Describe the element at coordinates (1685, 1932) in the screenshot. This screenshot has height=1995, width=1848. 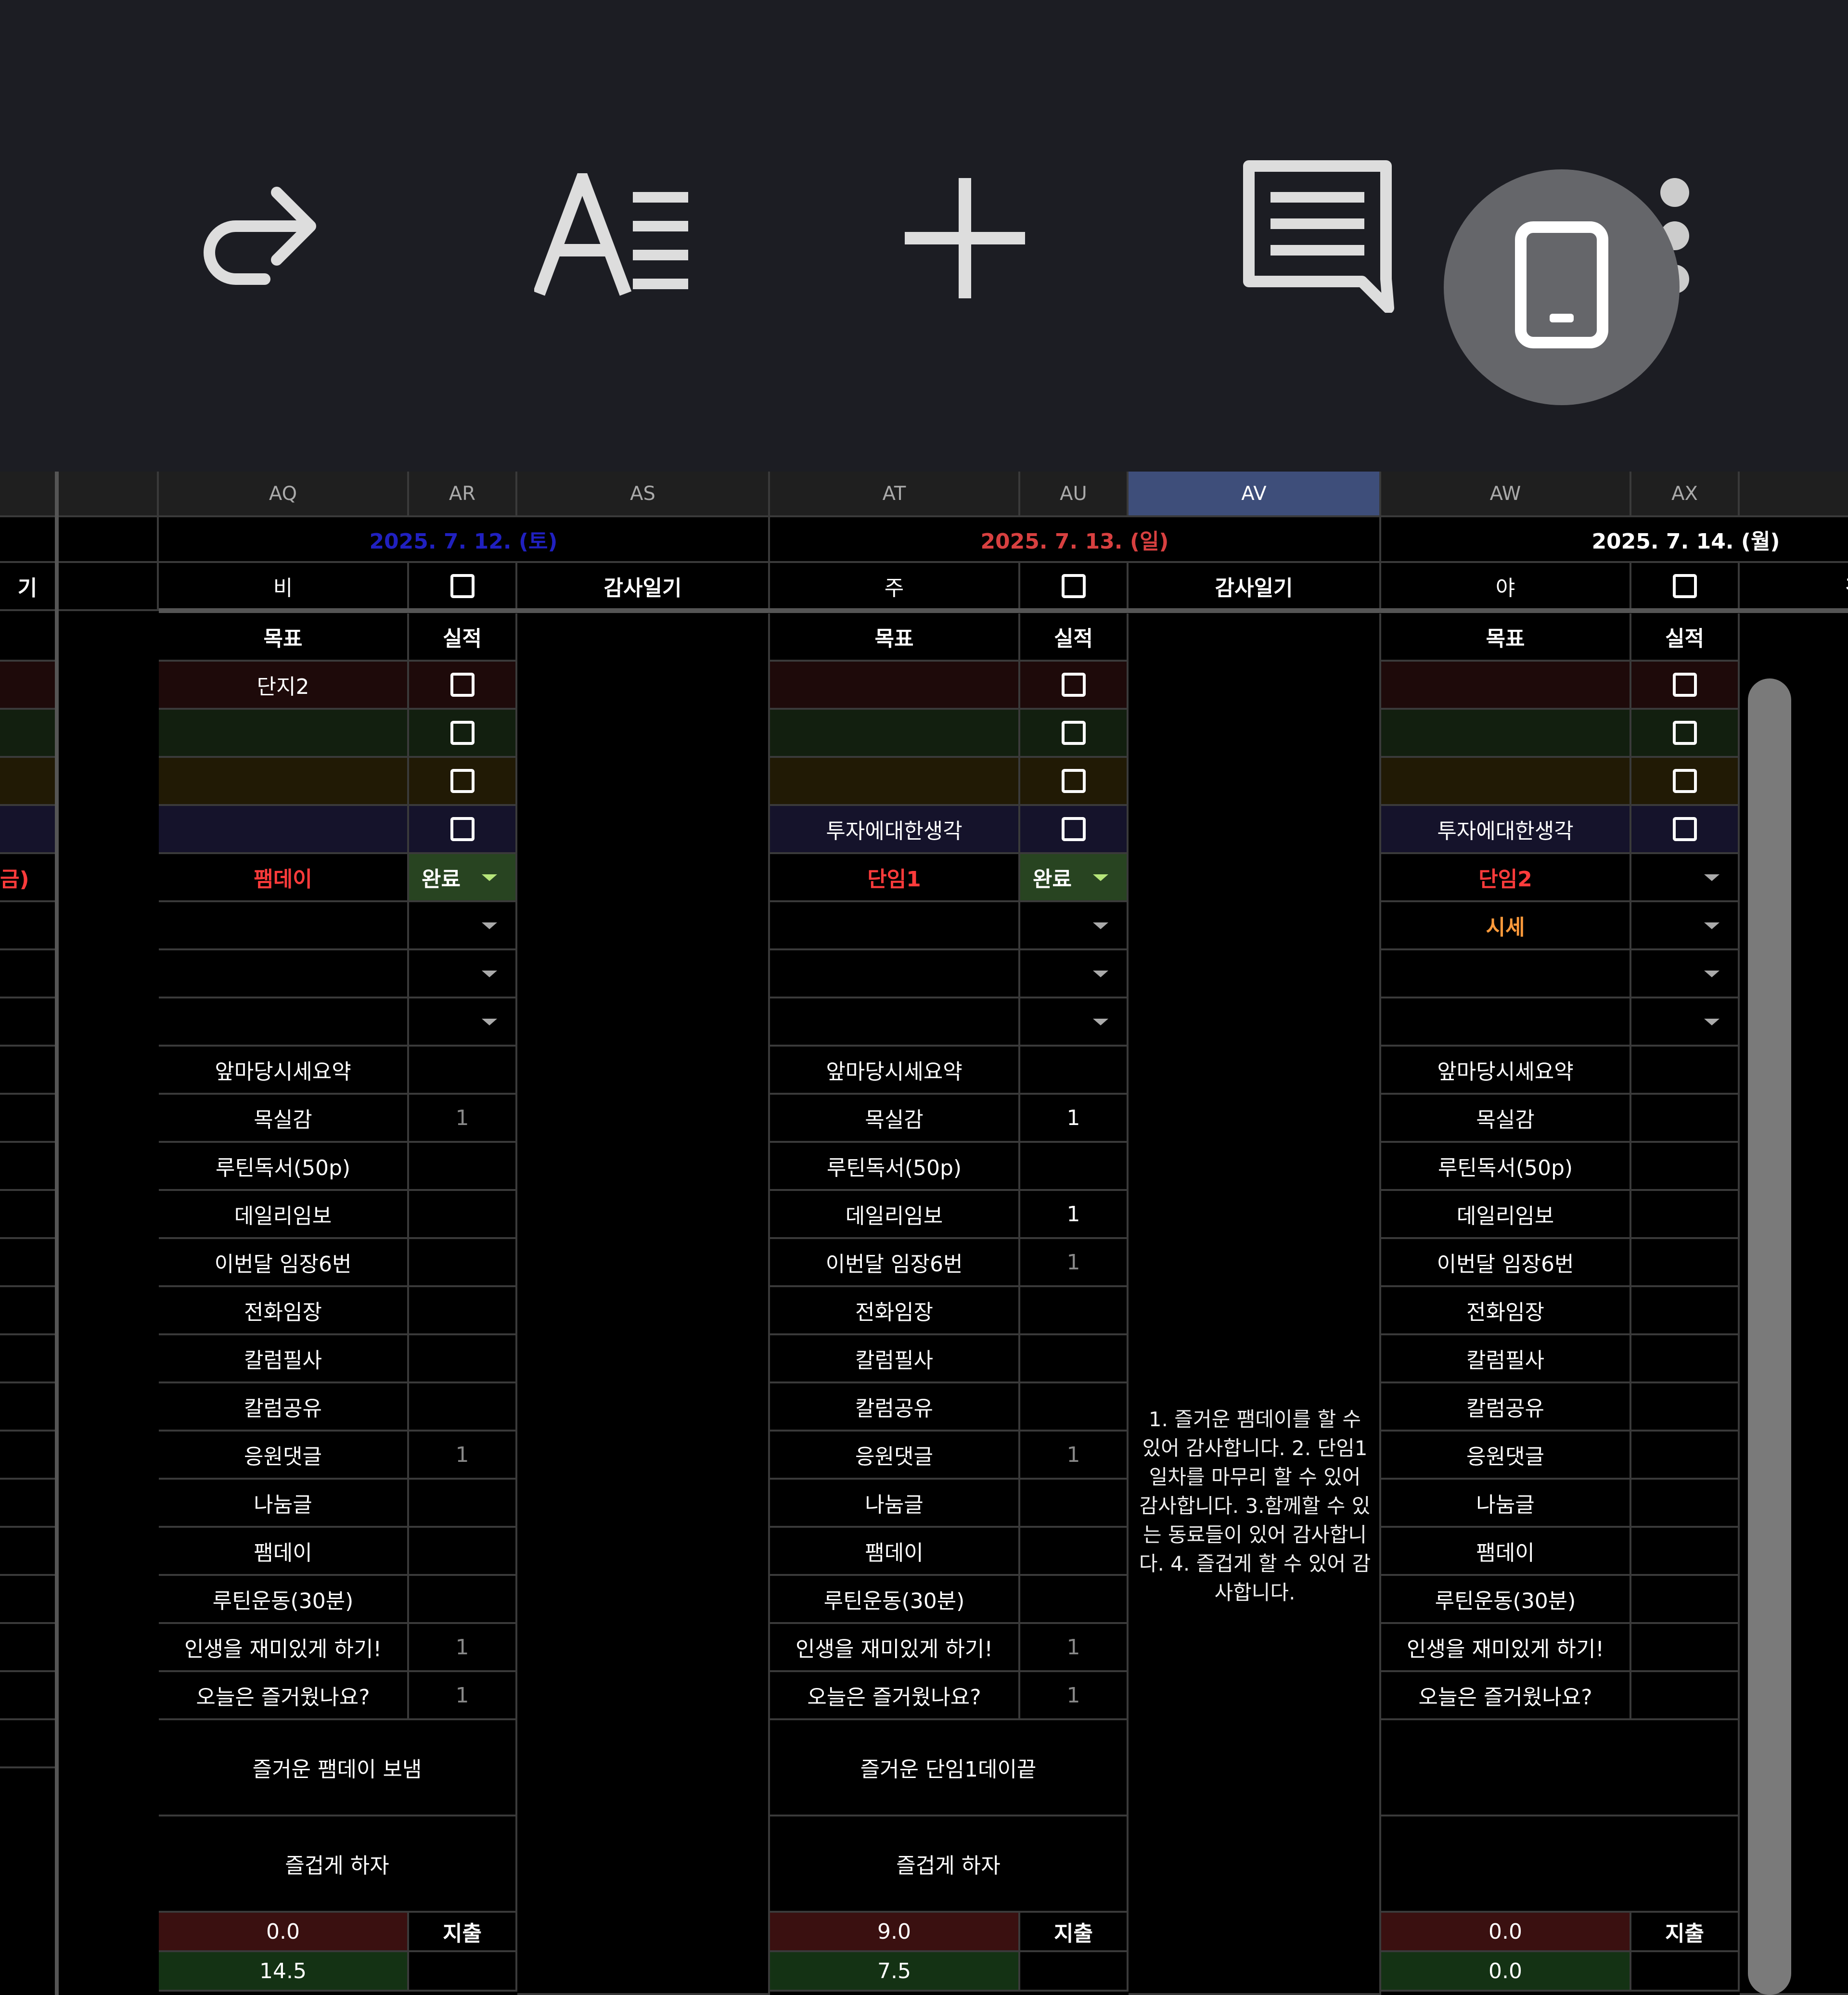
I see `expense-label: 지출` at that location.